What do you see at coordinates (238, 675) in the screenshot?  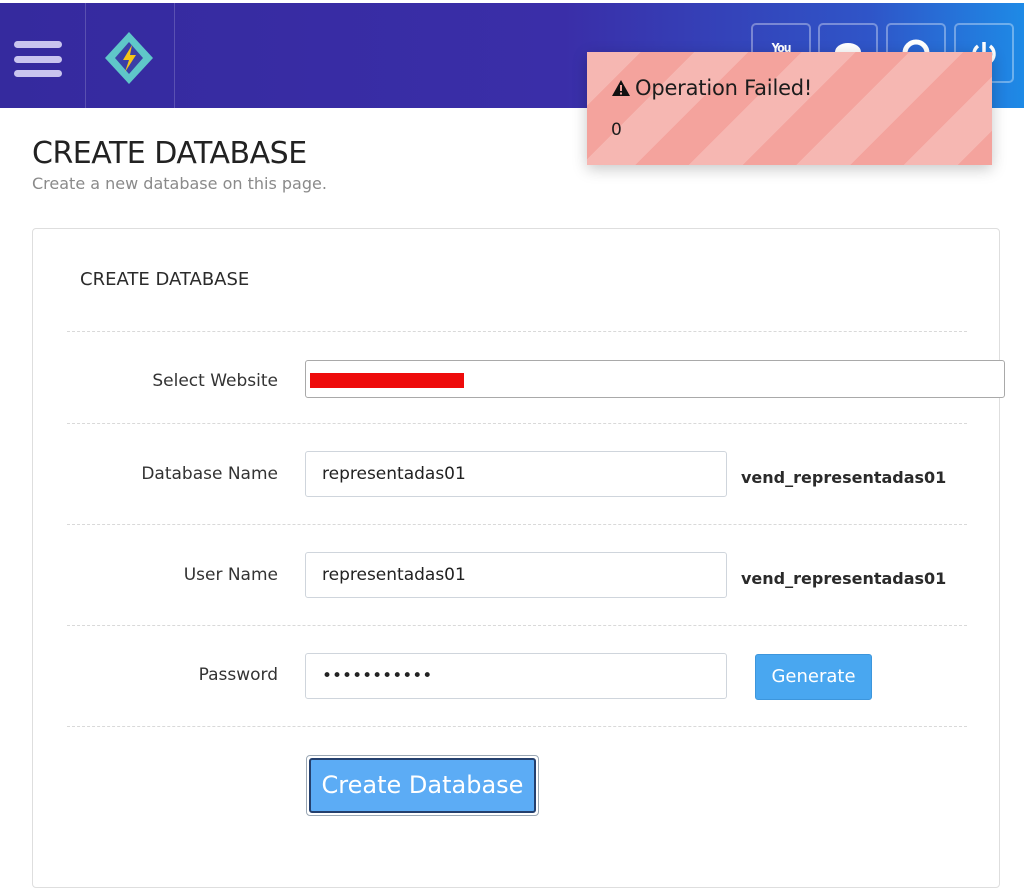 I see `password-label: Password` at bounding box center [238, 675].